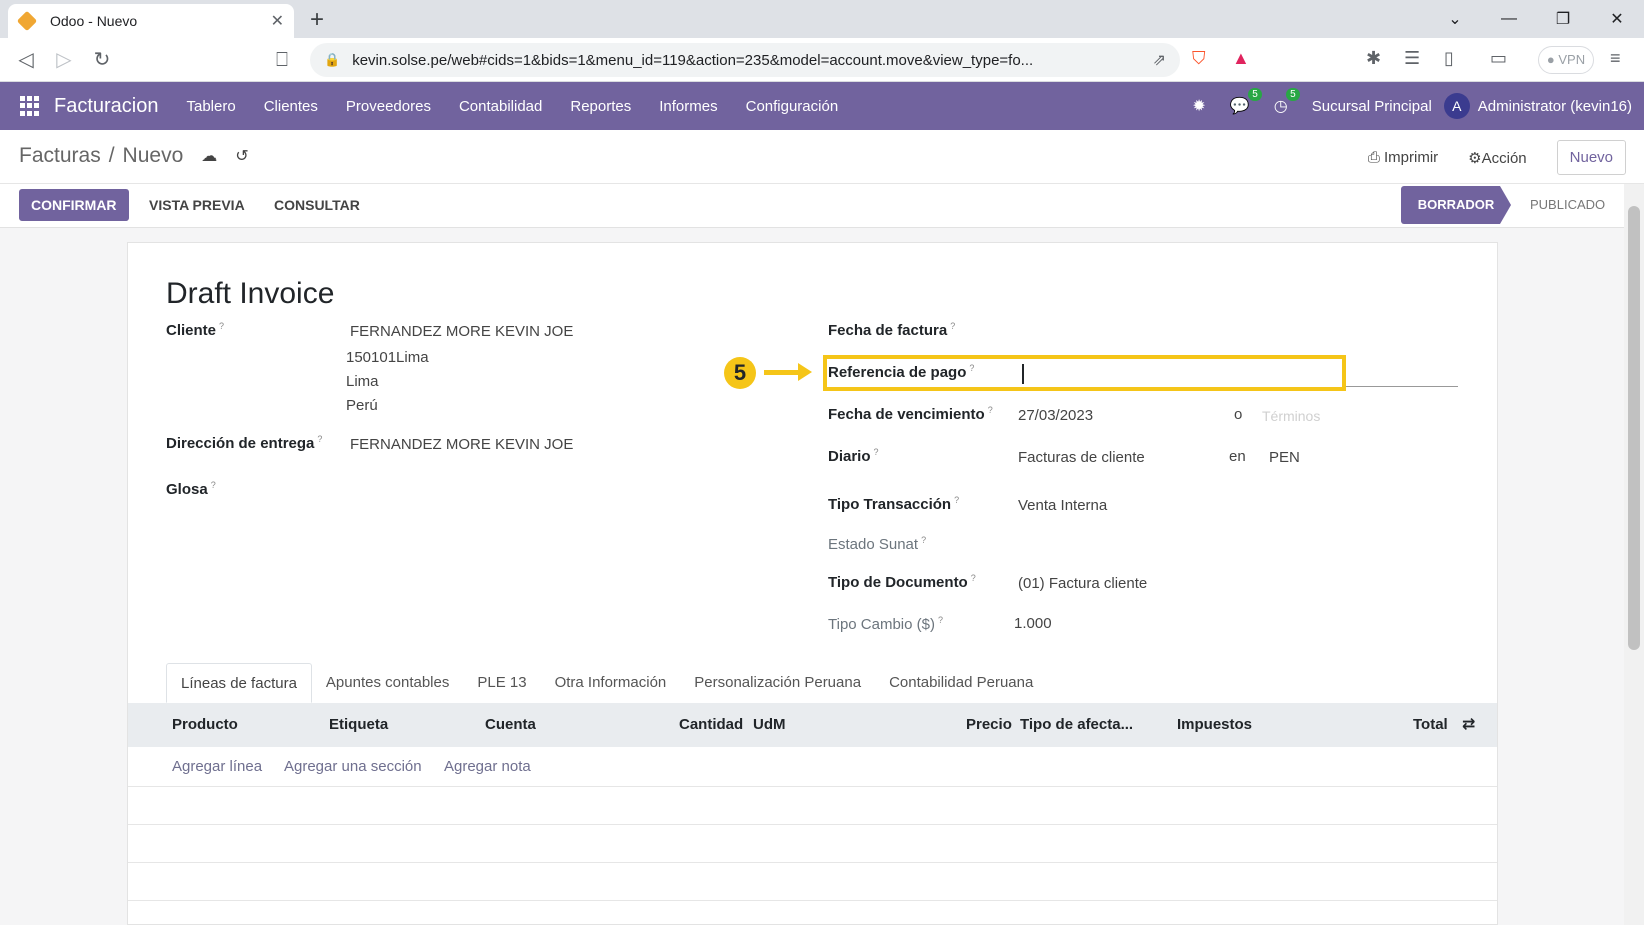  What do you see at coordinates (1241, 58) in the screenshot?
I see `brave-rewards-icon: ▲` at bounding box center [1241, 58].